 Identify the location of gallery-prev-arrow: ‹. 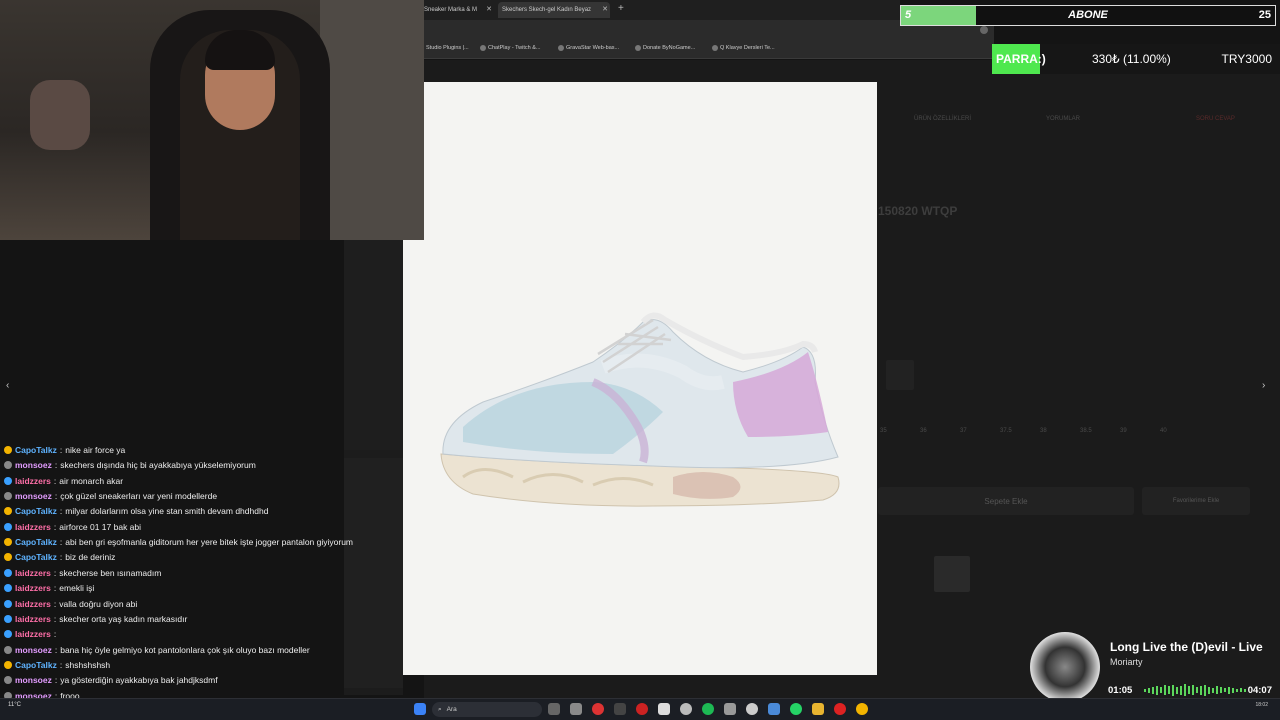
(7, 385).